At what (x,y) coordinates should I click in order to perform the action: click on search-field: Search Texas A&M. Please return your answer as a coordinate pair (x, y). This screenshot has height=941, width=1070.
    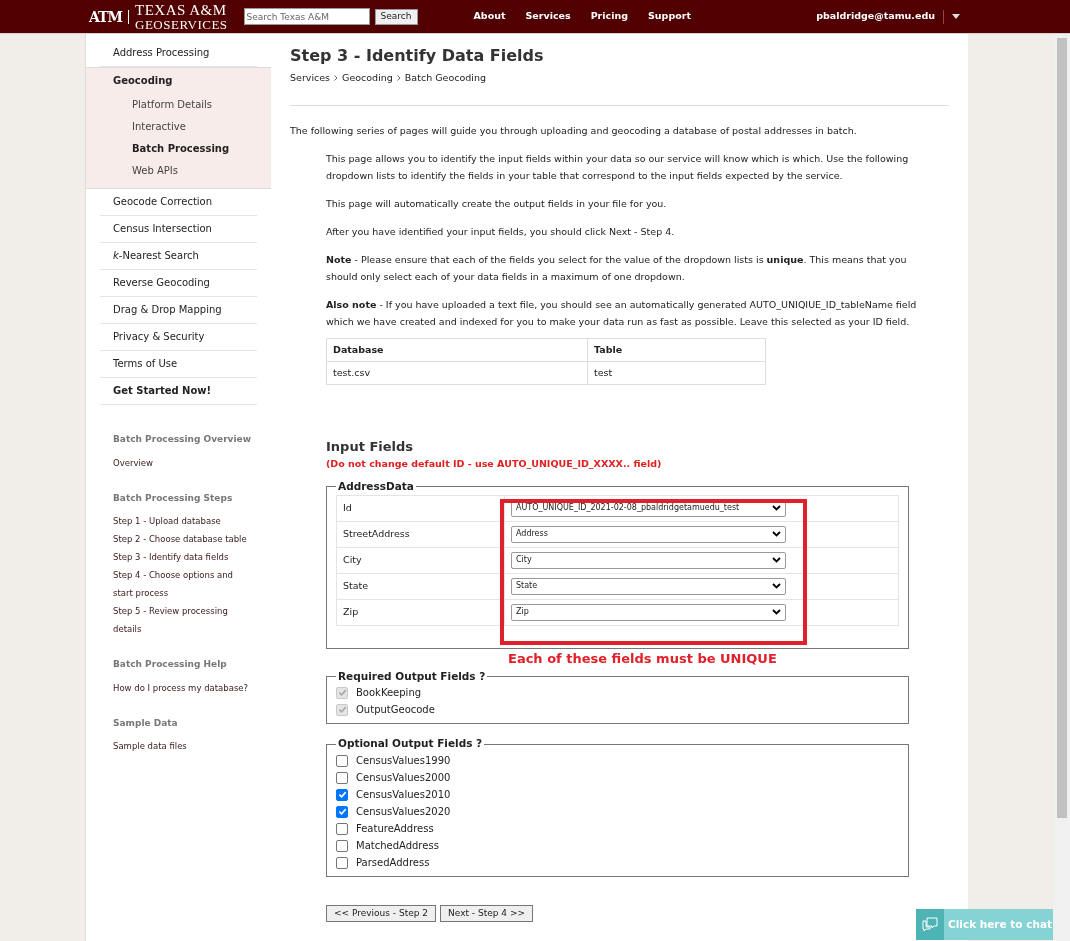
    Looking at the image, I should click on (306, 16).